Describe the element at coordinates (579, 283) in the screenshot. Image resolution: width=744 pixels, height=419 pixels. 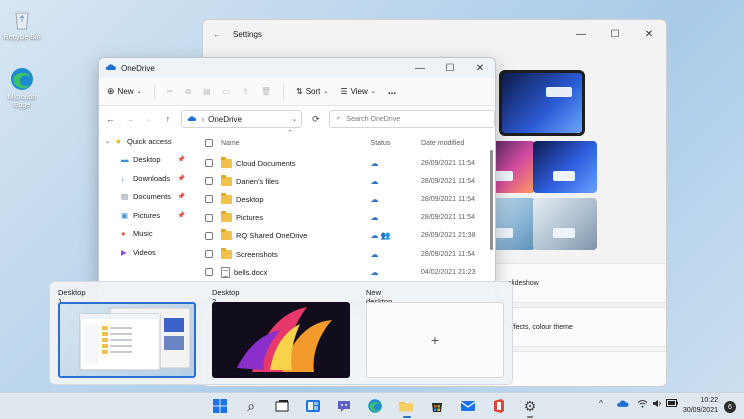
I see `settings-row-background: slideshow ›` at that location.